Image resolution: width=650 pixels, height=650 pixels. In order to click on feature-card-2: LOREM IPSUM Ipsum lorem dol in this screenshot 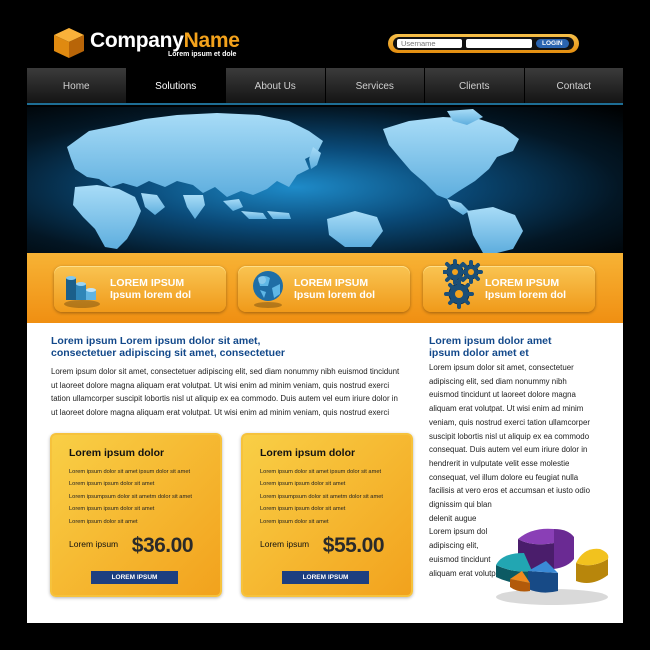, I will do `click(324, 289)`.